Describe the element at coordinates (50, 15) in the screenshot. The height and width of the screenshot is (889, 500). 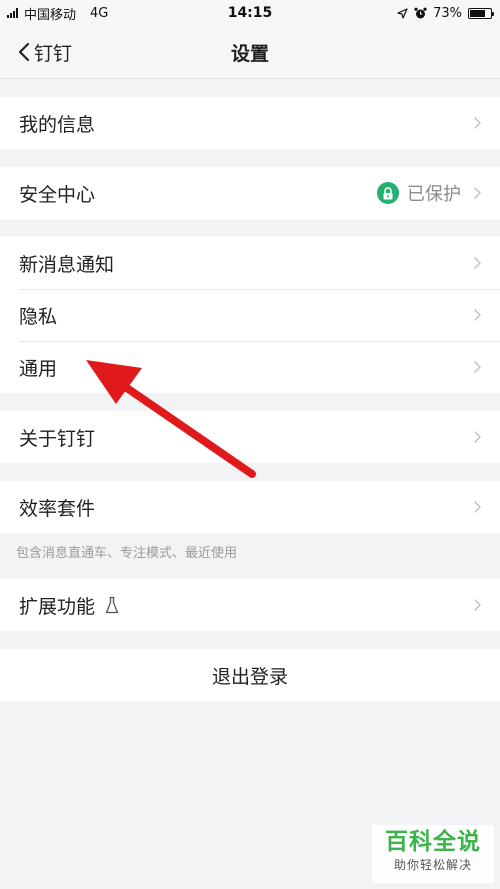
I see `carrier-name: 中国移动` at that location.